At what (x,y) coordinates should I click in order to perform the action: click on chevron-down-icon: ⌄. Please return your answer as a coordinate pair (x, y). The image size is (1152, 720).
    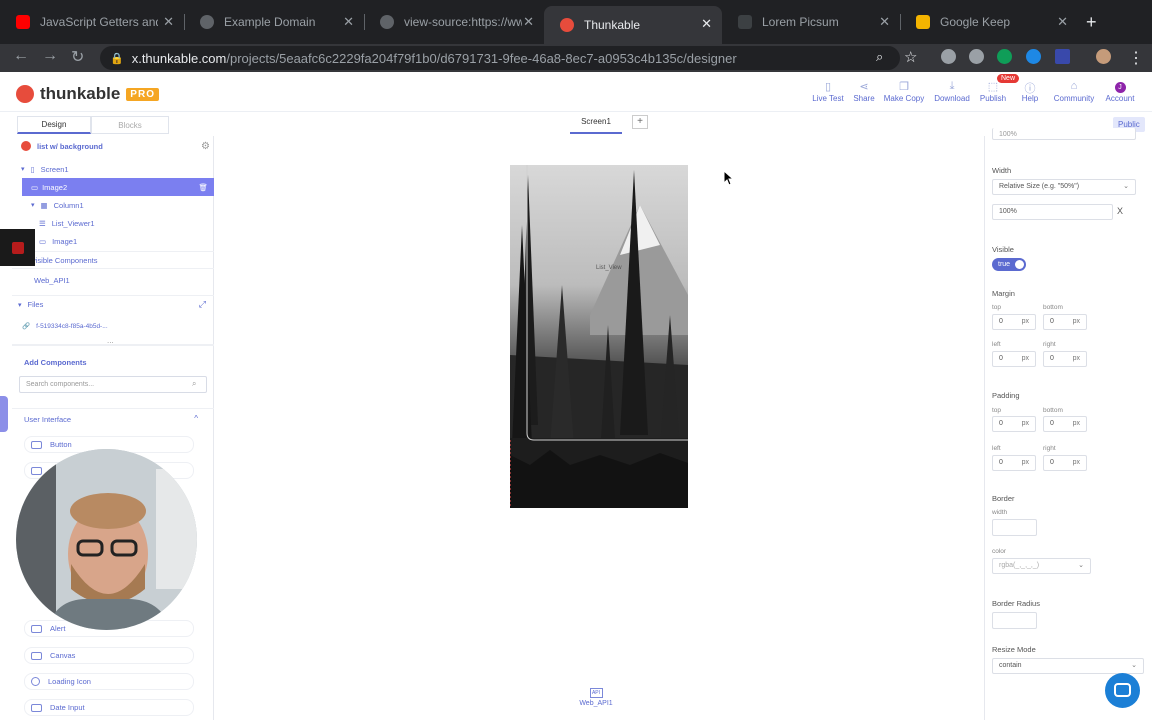
    Looking at the image, I should click on (1081, 565).